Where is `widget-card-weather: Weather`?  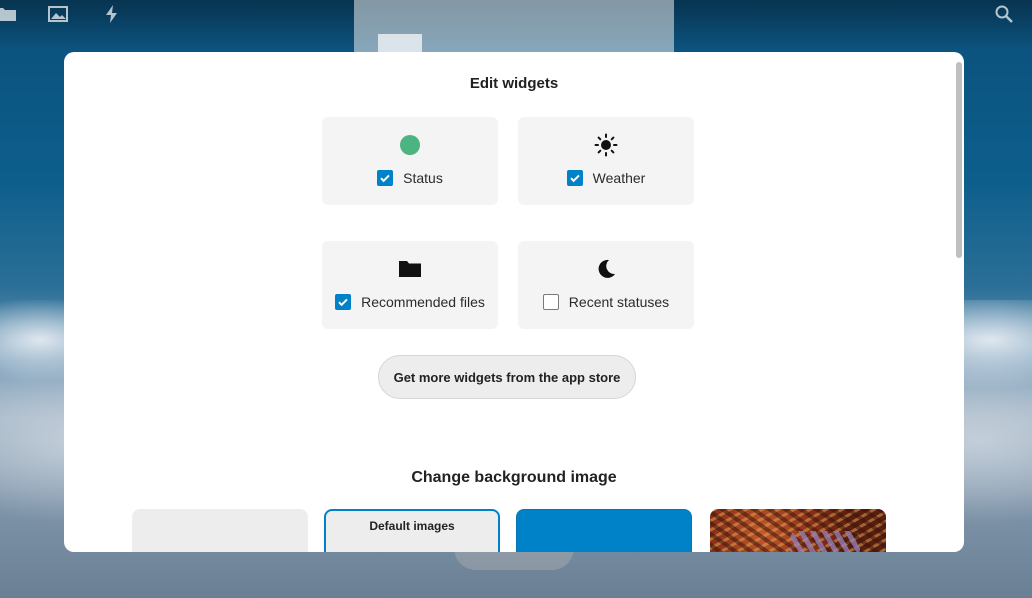 widget-card-weather: Weather is located at coordinates (606, 161).